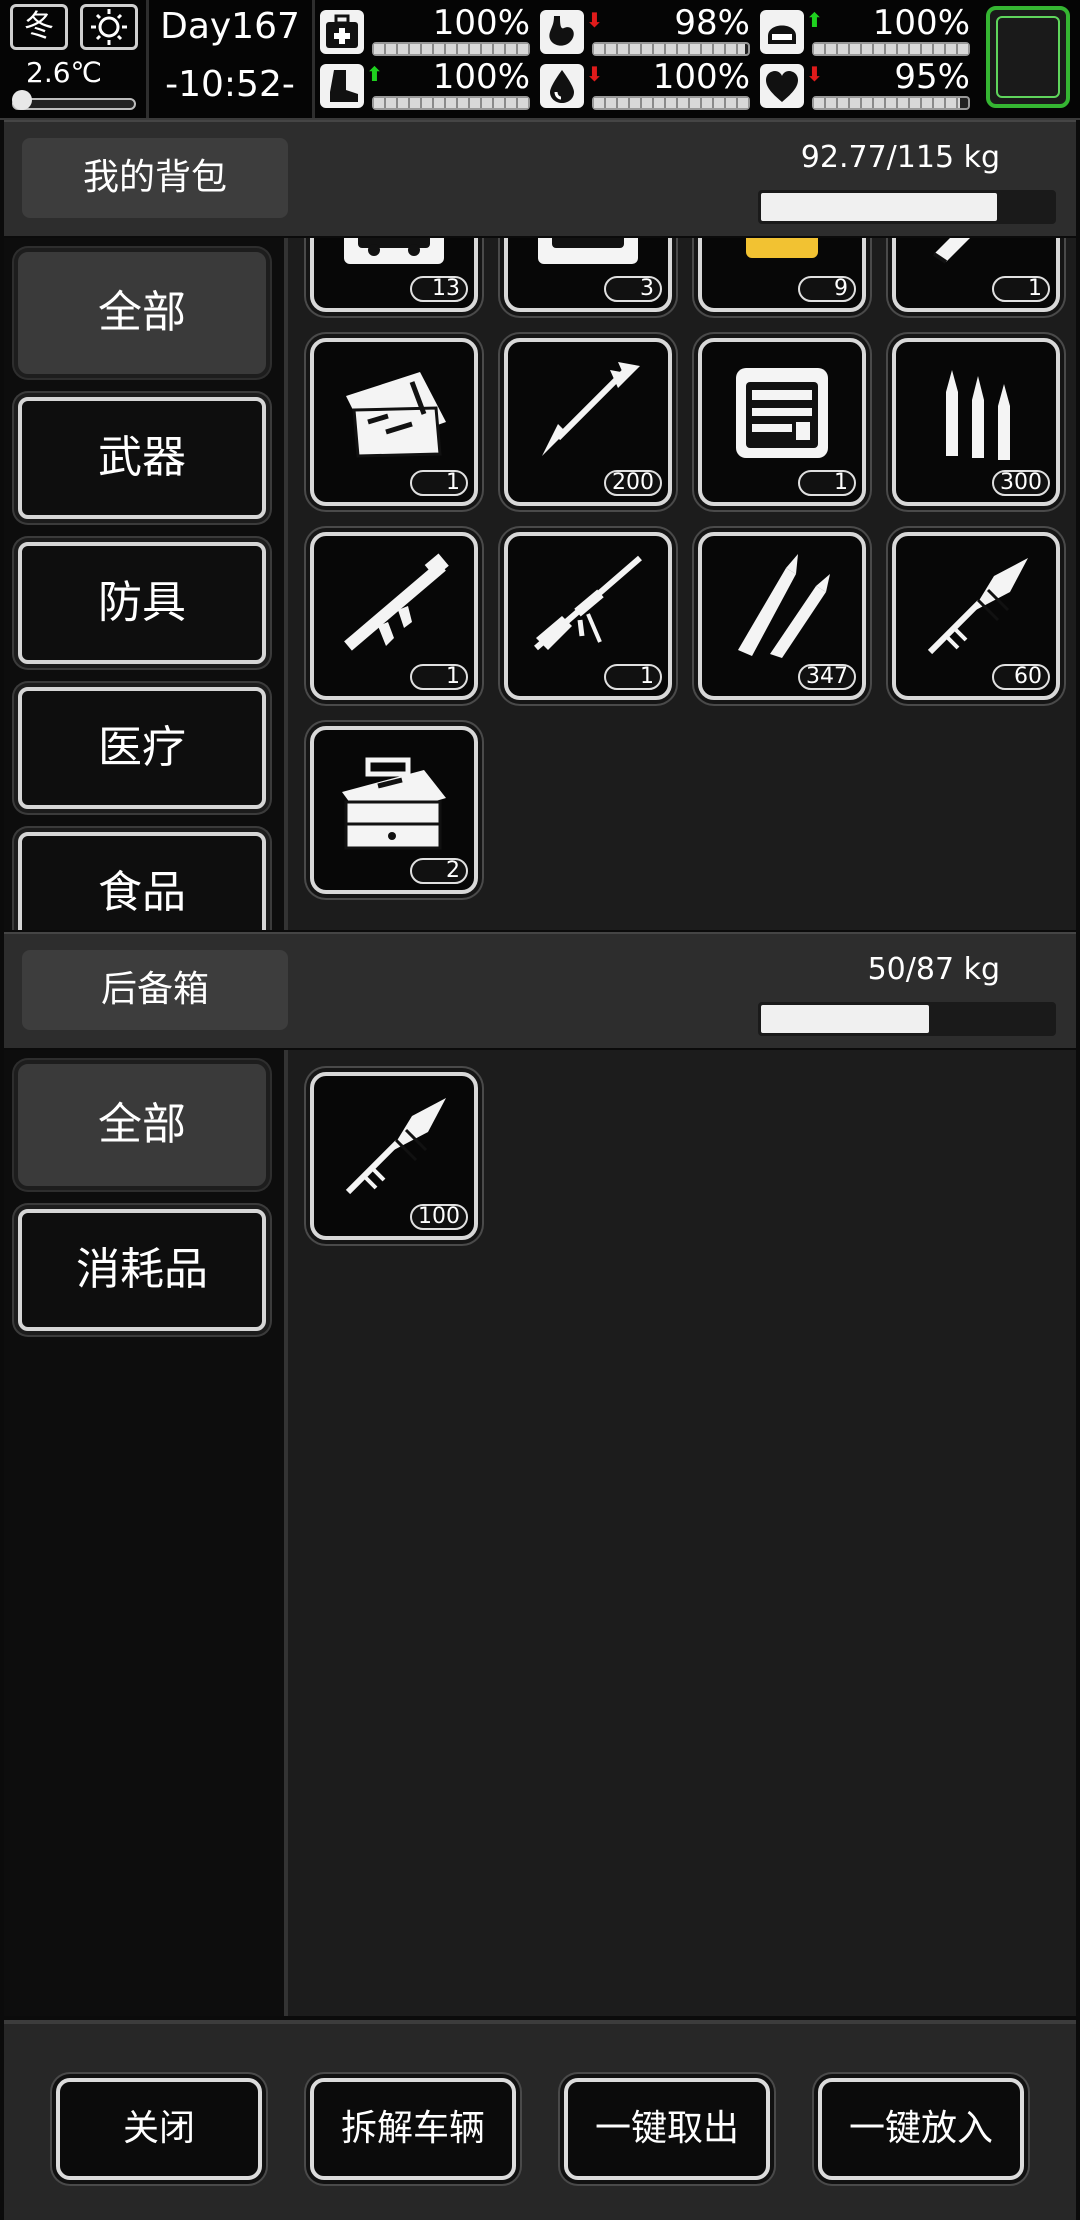 This screenshot has width=1080, height=2220. I want to click on water-drop-icon, so click(562, 86).